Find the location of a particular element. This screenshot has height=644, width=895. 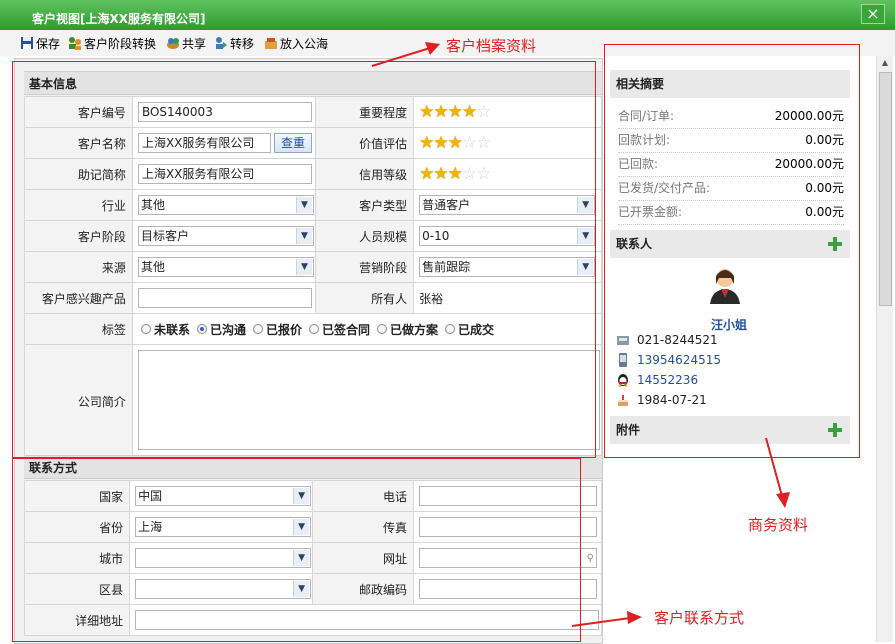

transfer-icon is located at coordinates (221, 43).